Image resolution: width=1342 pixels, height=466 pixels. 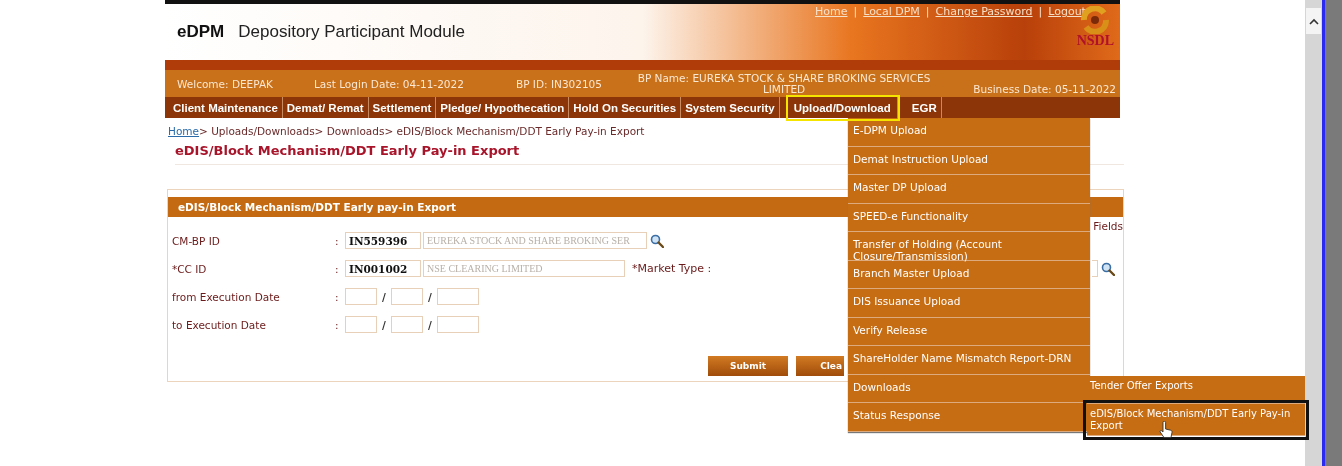 What do you see at coordinates (784, 83) in the screenshot?
I see `info-text: BP Name: EUREKA STOCK & SHARE BROKING SERVICES LIMITED` at bounding box center [784, 83].